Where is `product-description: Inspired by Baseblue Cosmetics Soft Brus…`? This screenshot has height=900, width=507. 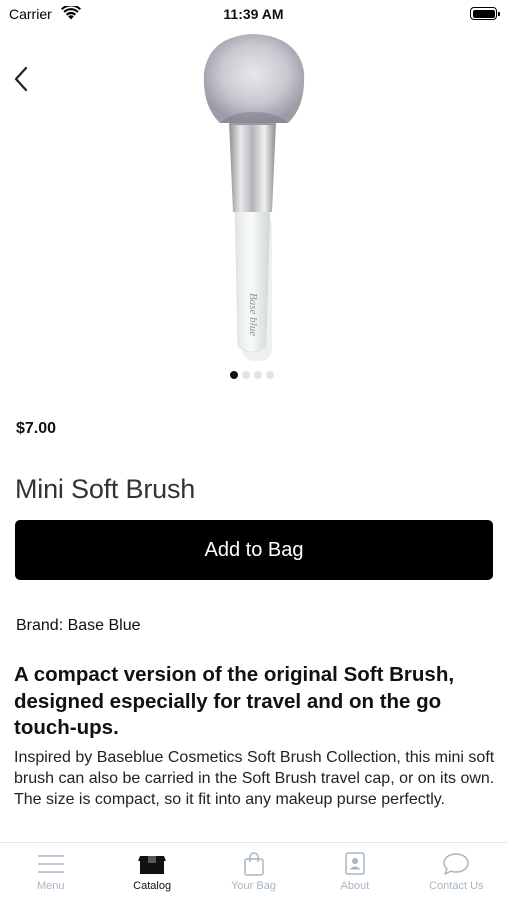
product-description: Inspired by Baseblue Cosmetics Soft Brus… is located at coordinates (254, 778).